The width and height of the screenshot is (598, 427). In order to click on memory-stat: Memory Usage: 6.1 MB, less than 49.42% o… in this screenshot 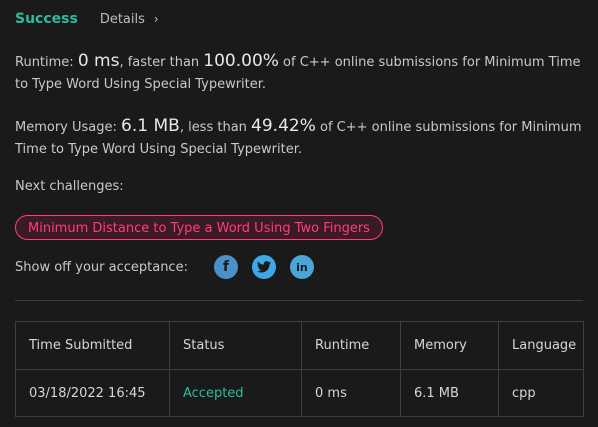, I will do `click(299, 138)`.